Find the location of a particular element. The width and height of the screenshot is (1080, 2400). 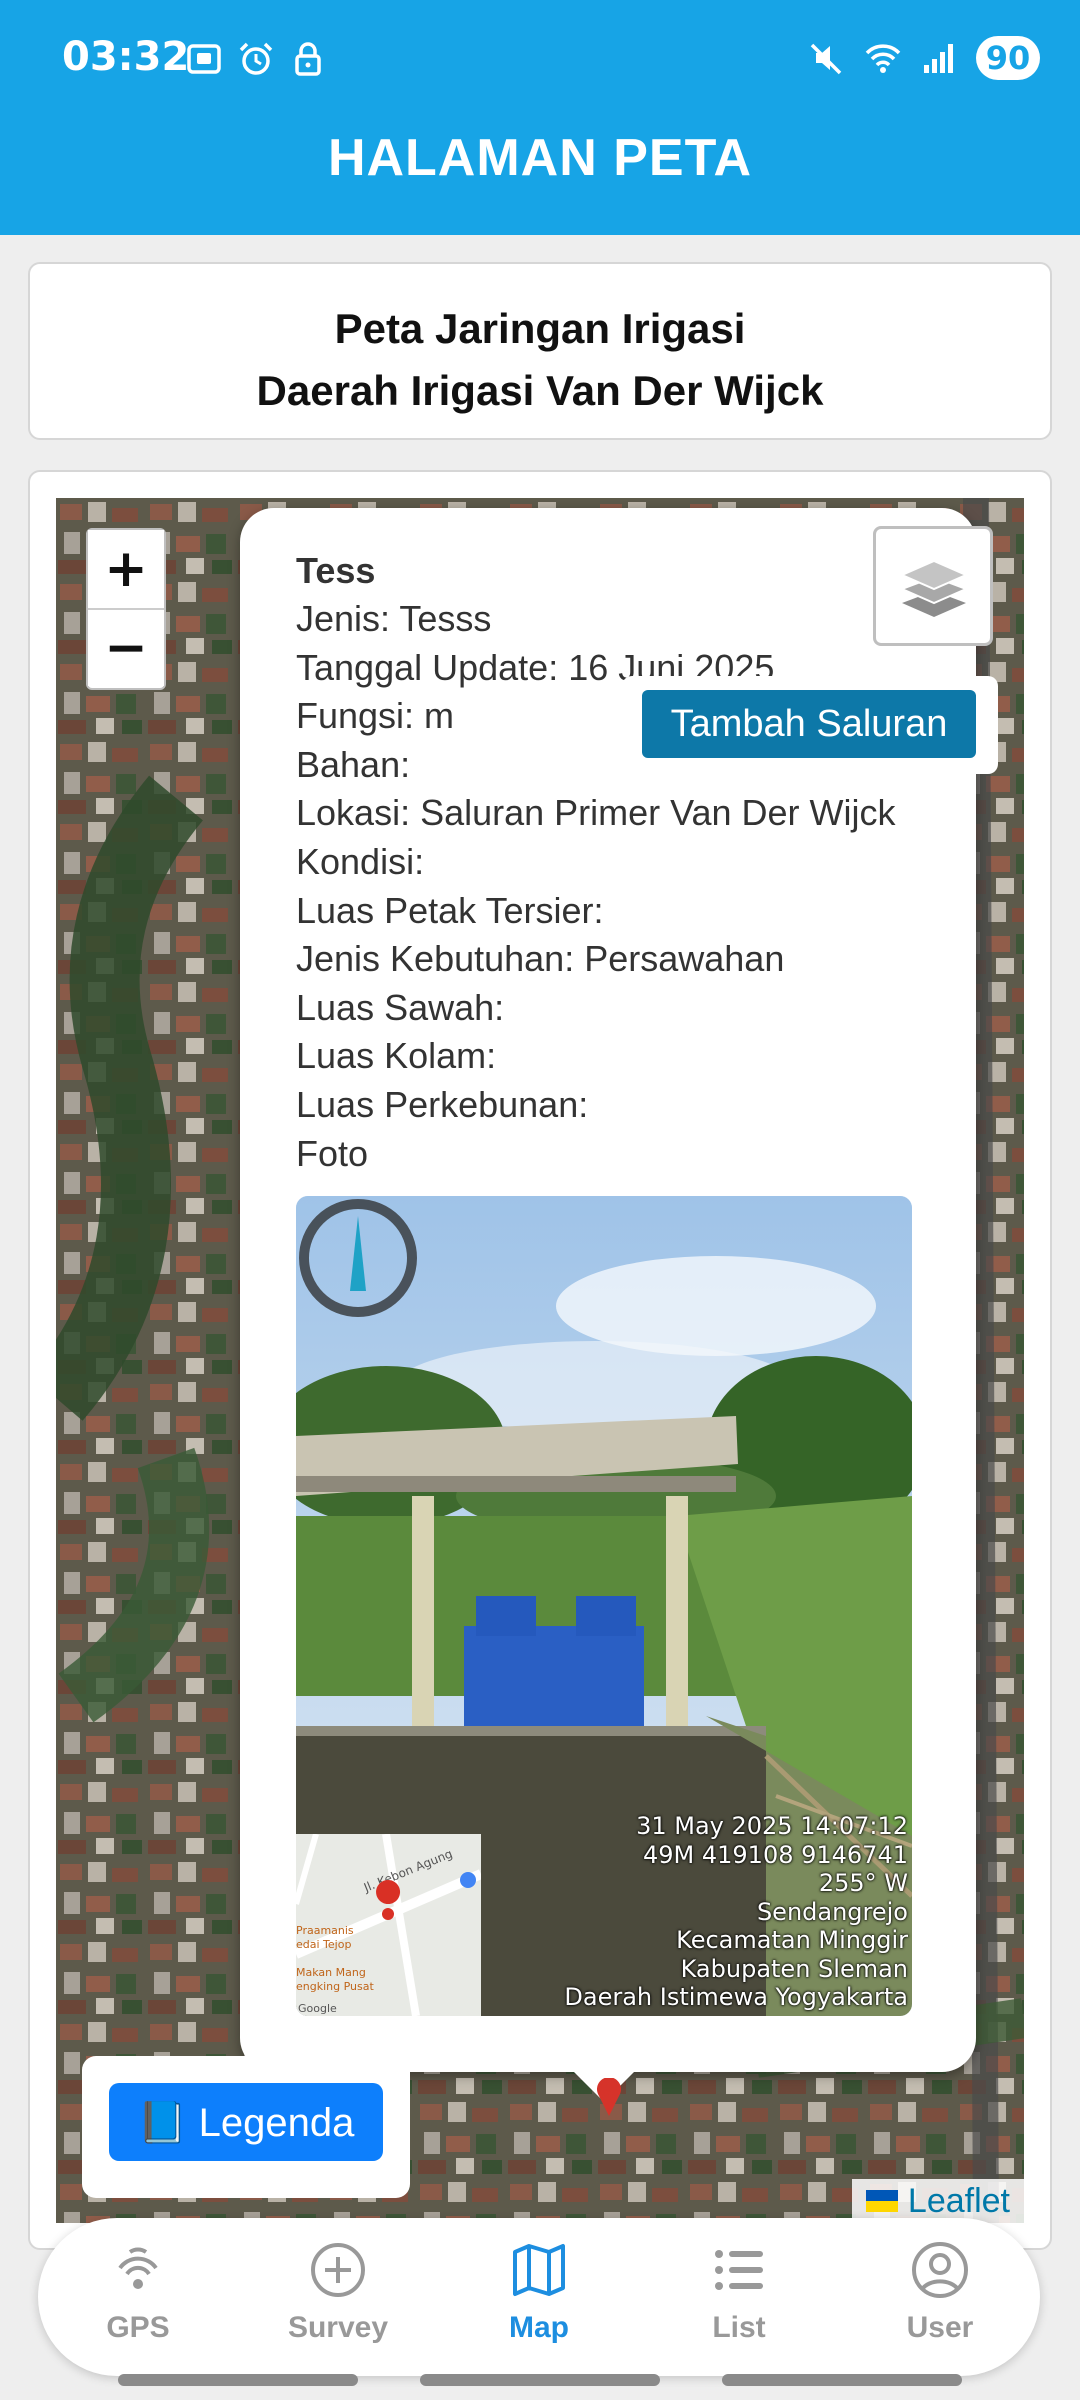

page-title: HALAMAN PETA is located at coordinates (540, 158).